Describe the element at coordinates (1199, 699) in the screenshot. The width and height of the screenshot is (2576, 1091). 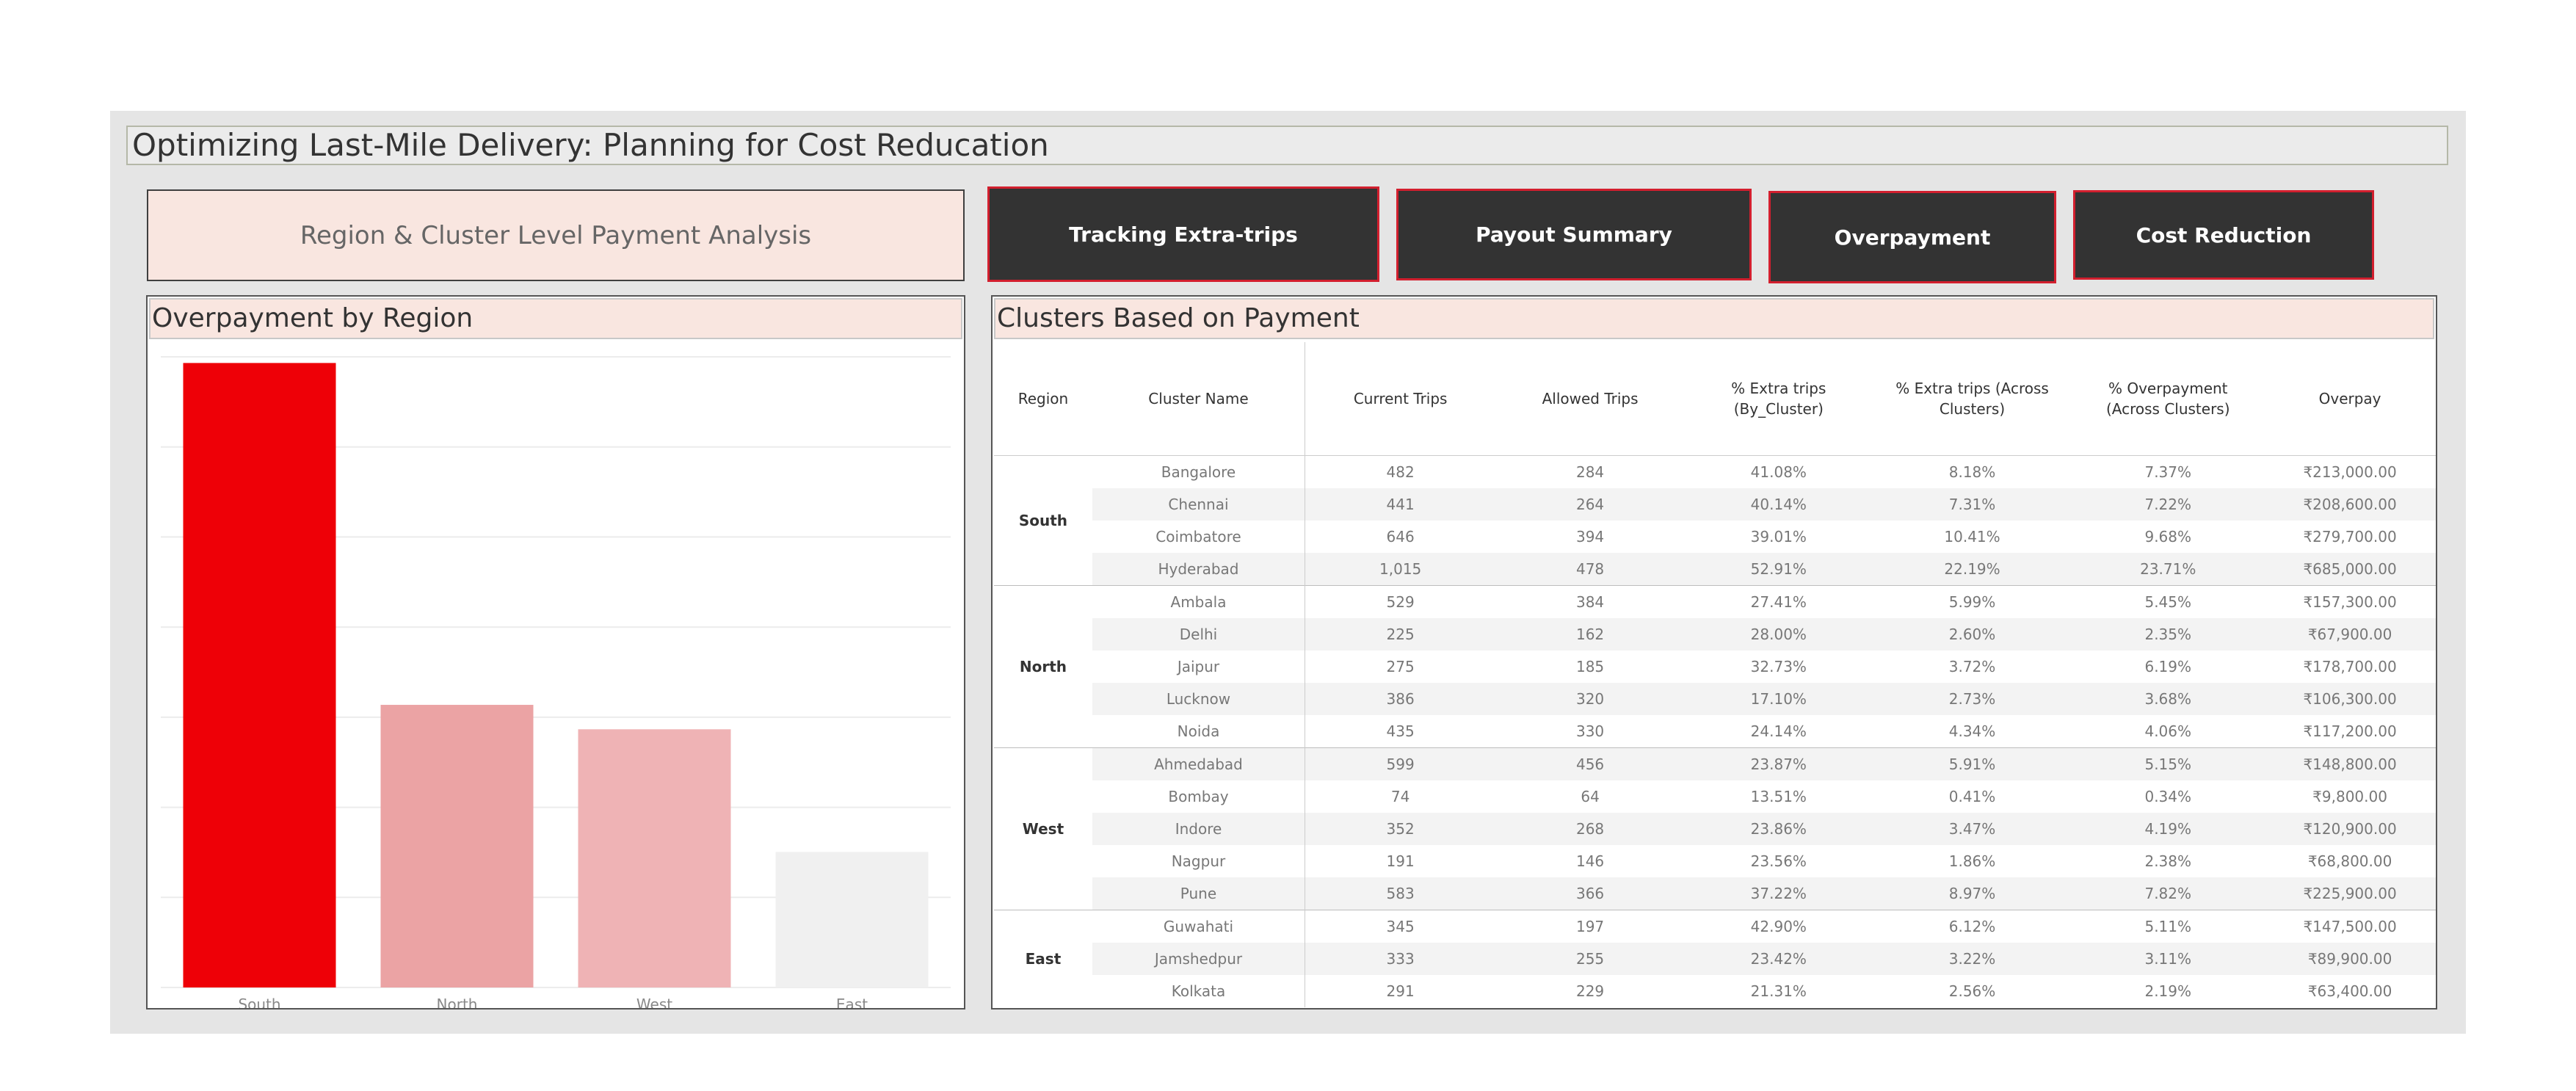
I see `cluster-name-cell: Lucknow` at that location.